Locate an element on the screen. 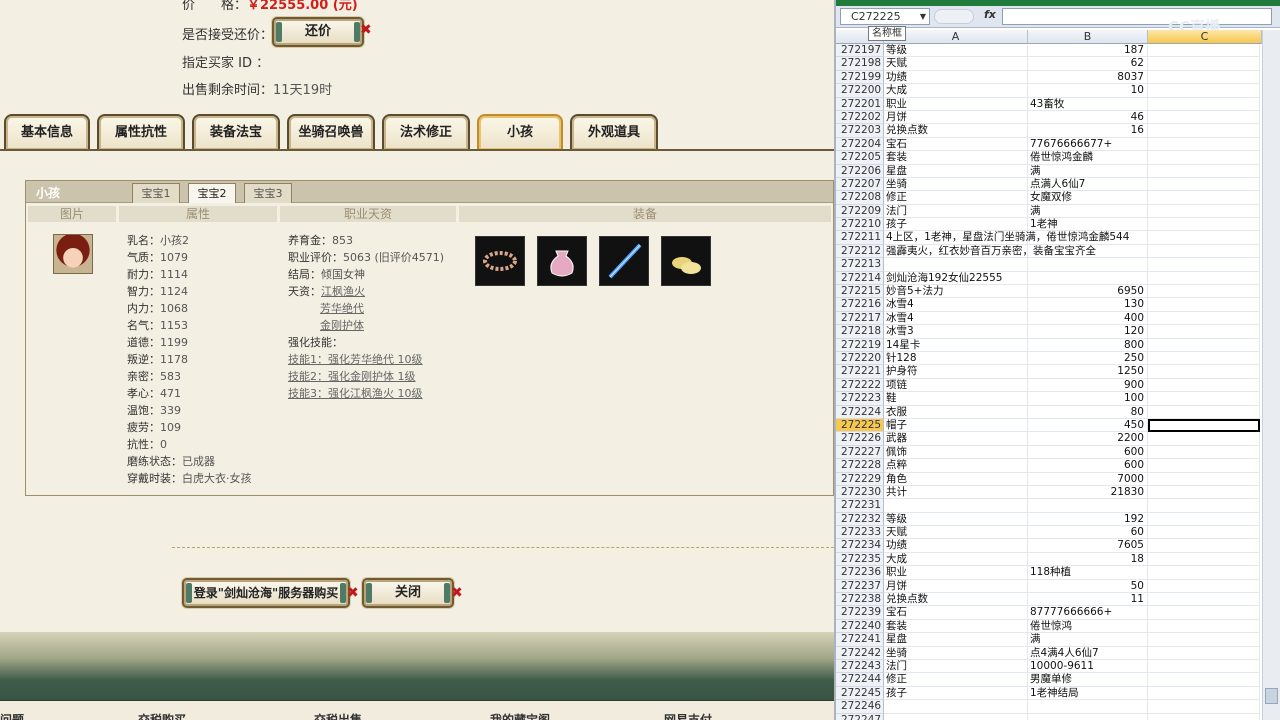  bargain-button: 还价 is located at coordinates (318, 32).